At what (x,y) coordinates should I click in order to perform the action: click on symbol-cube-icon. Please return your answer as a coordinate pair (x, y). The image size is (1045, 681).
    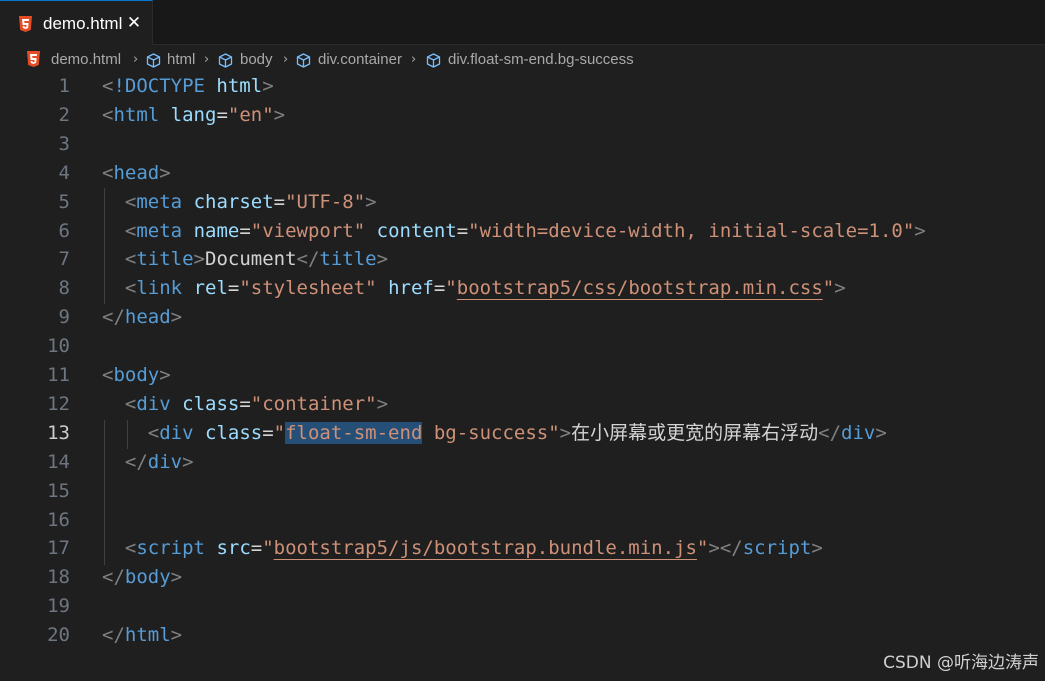
    Looking at the image, I should click on (303, 60).